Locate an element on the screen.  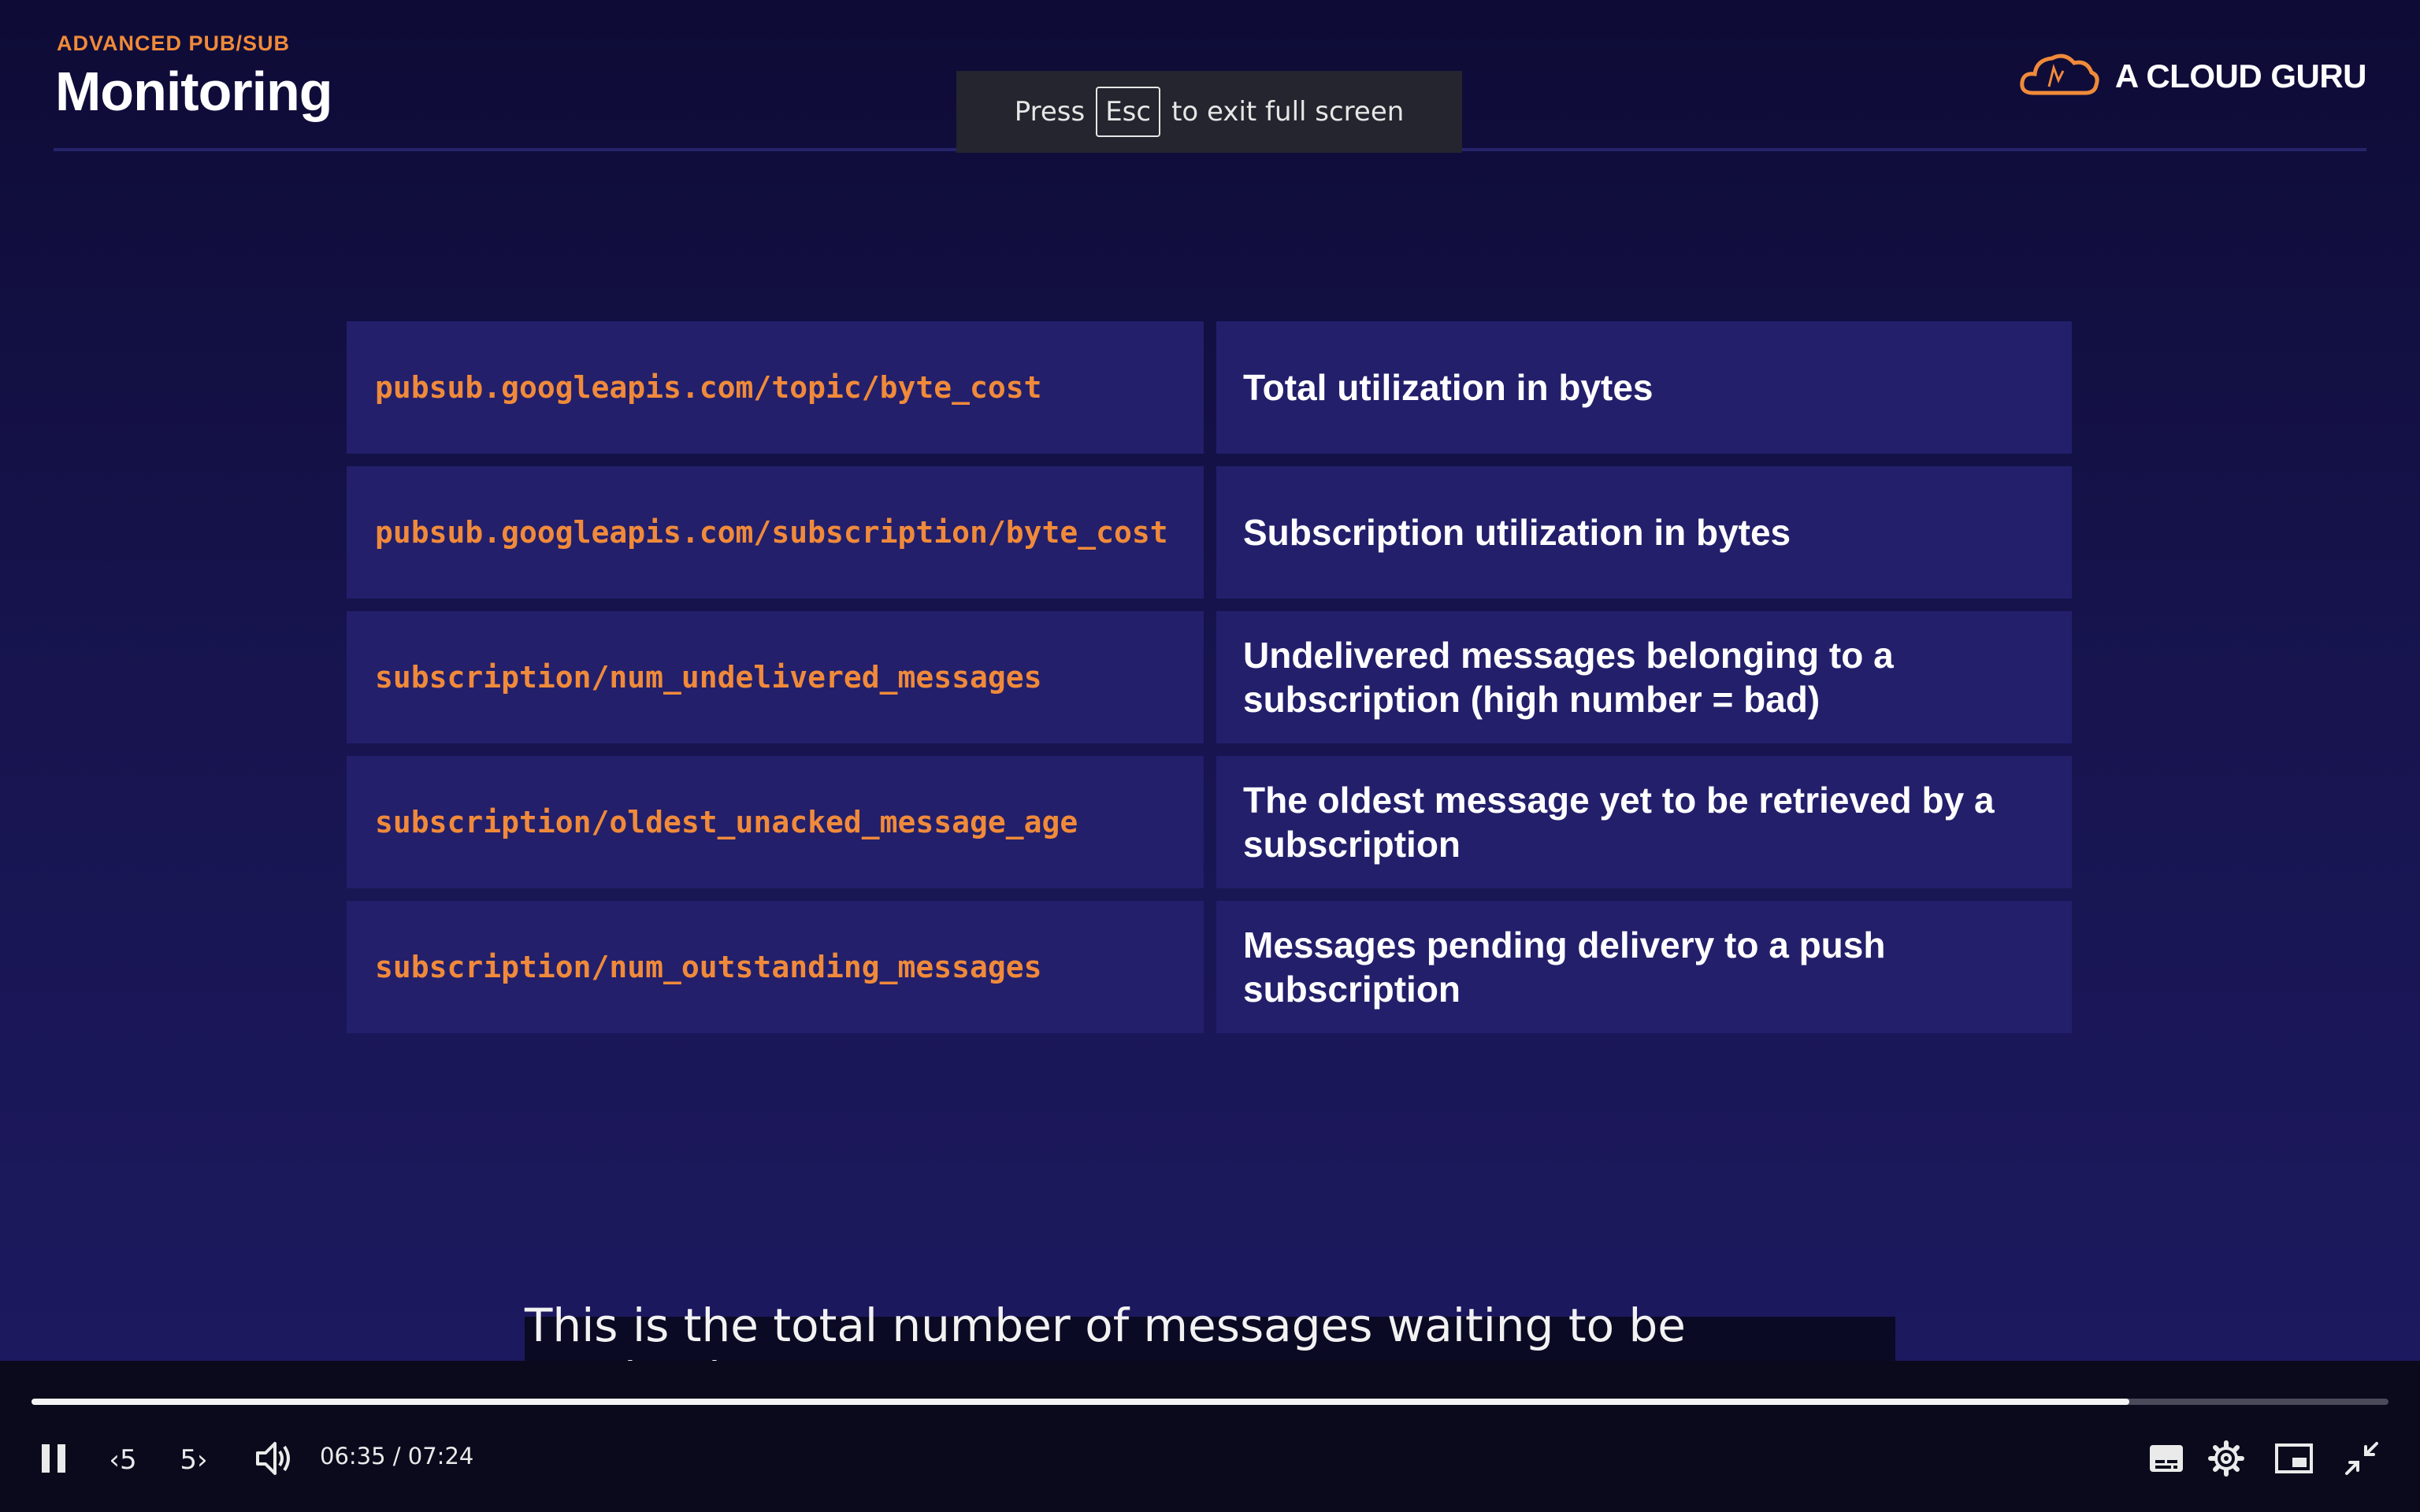
exit-fullscreen-icon is located at coordinates (2362, 1460).